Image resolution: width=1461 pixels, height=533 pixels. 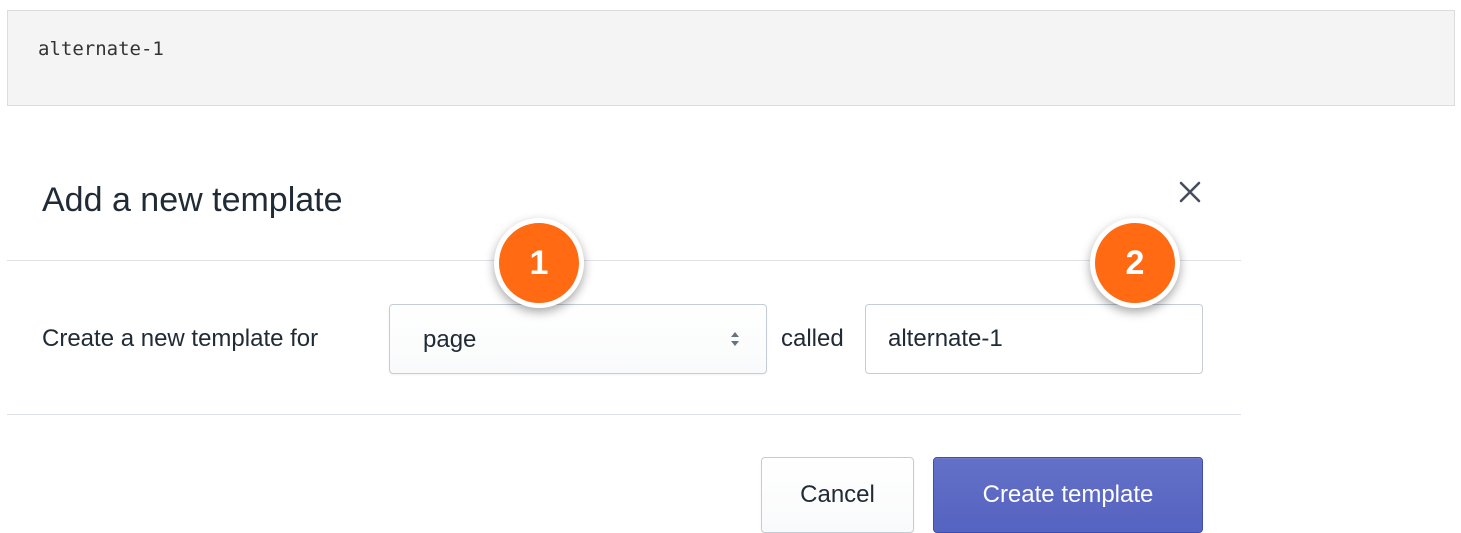 What do you see at coordinates (1135, 263) in the screenshot?
I see `step-badge-2: 2` at bounding box center [1135, 263].